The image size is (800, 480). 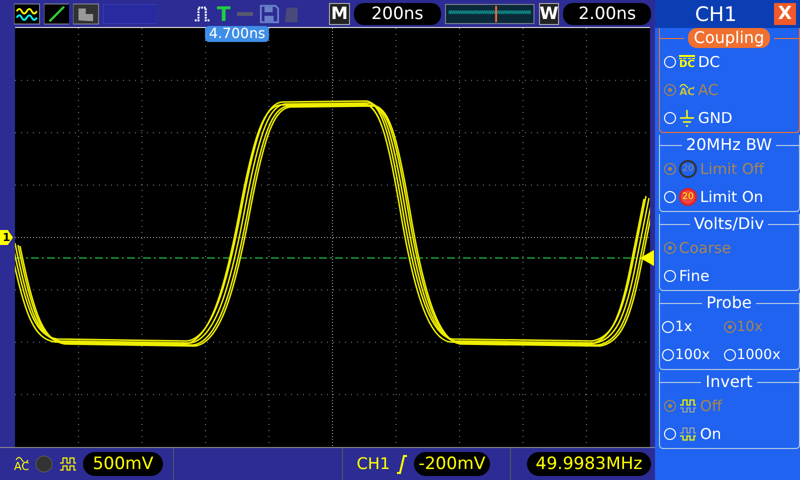 What do you see at coordinates (729, 38) in the screenshot?
I see `group-title: Coupling` at bounding box center [729, 38].